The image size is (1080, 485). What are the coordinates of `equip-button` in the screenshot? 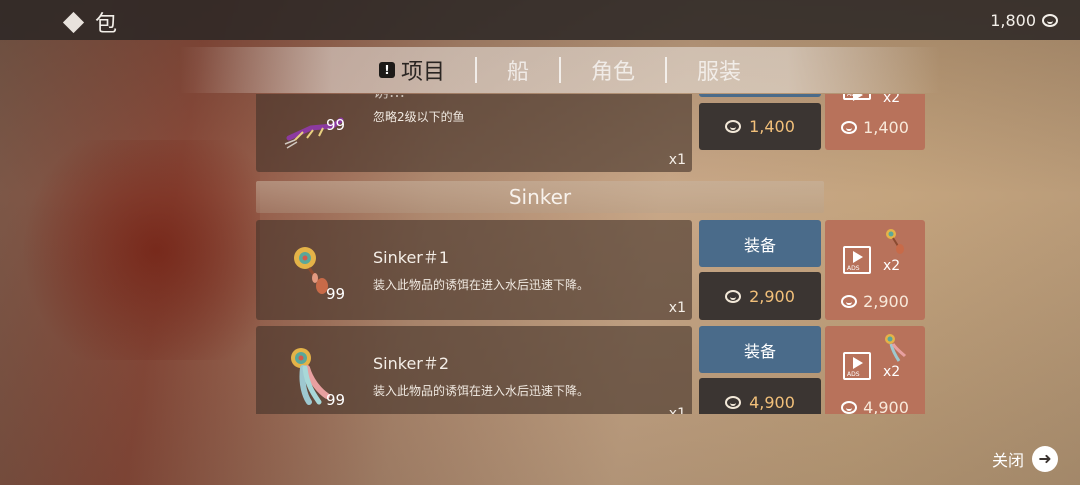 It's located at (760, 95).